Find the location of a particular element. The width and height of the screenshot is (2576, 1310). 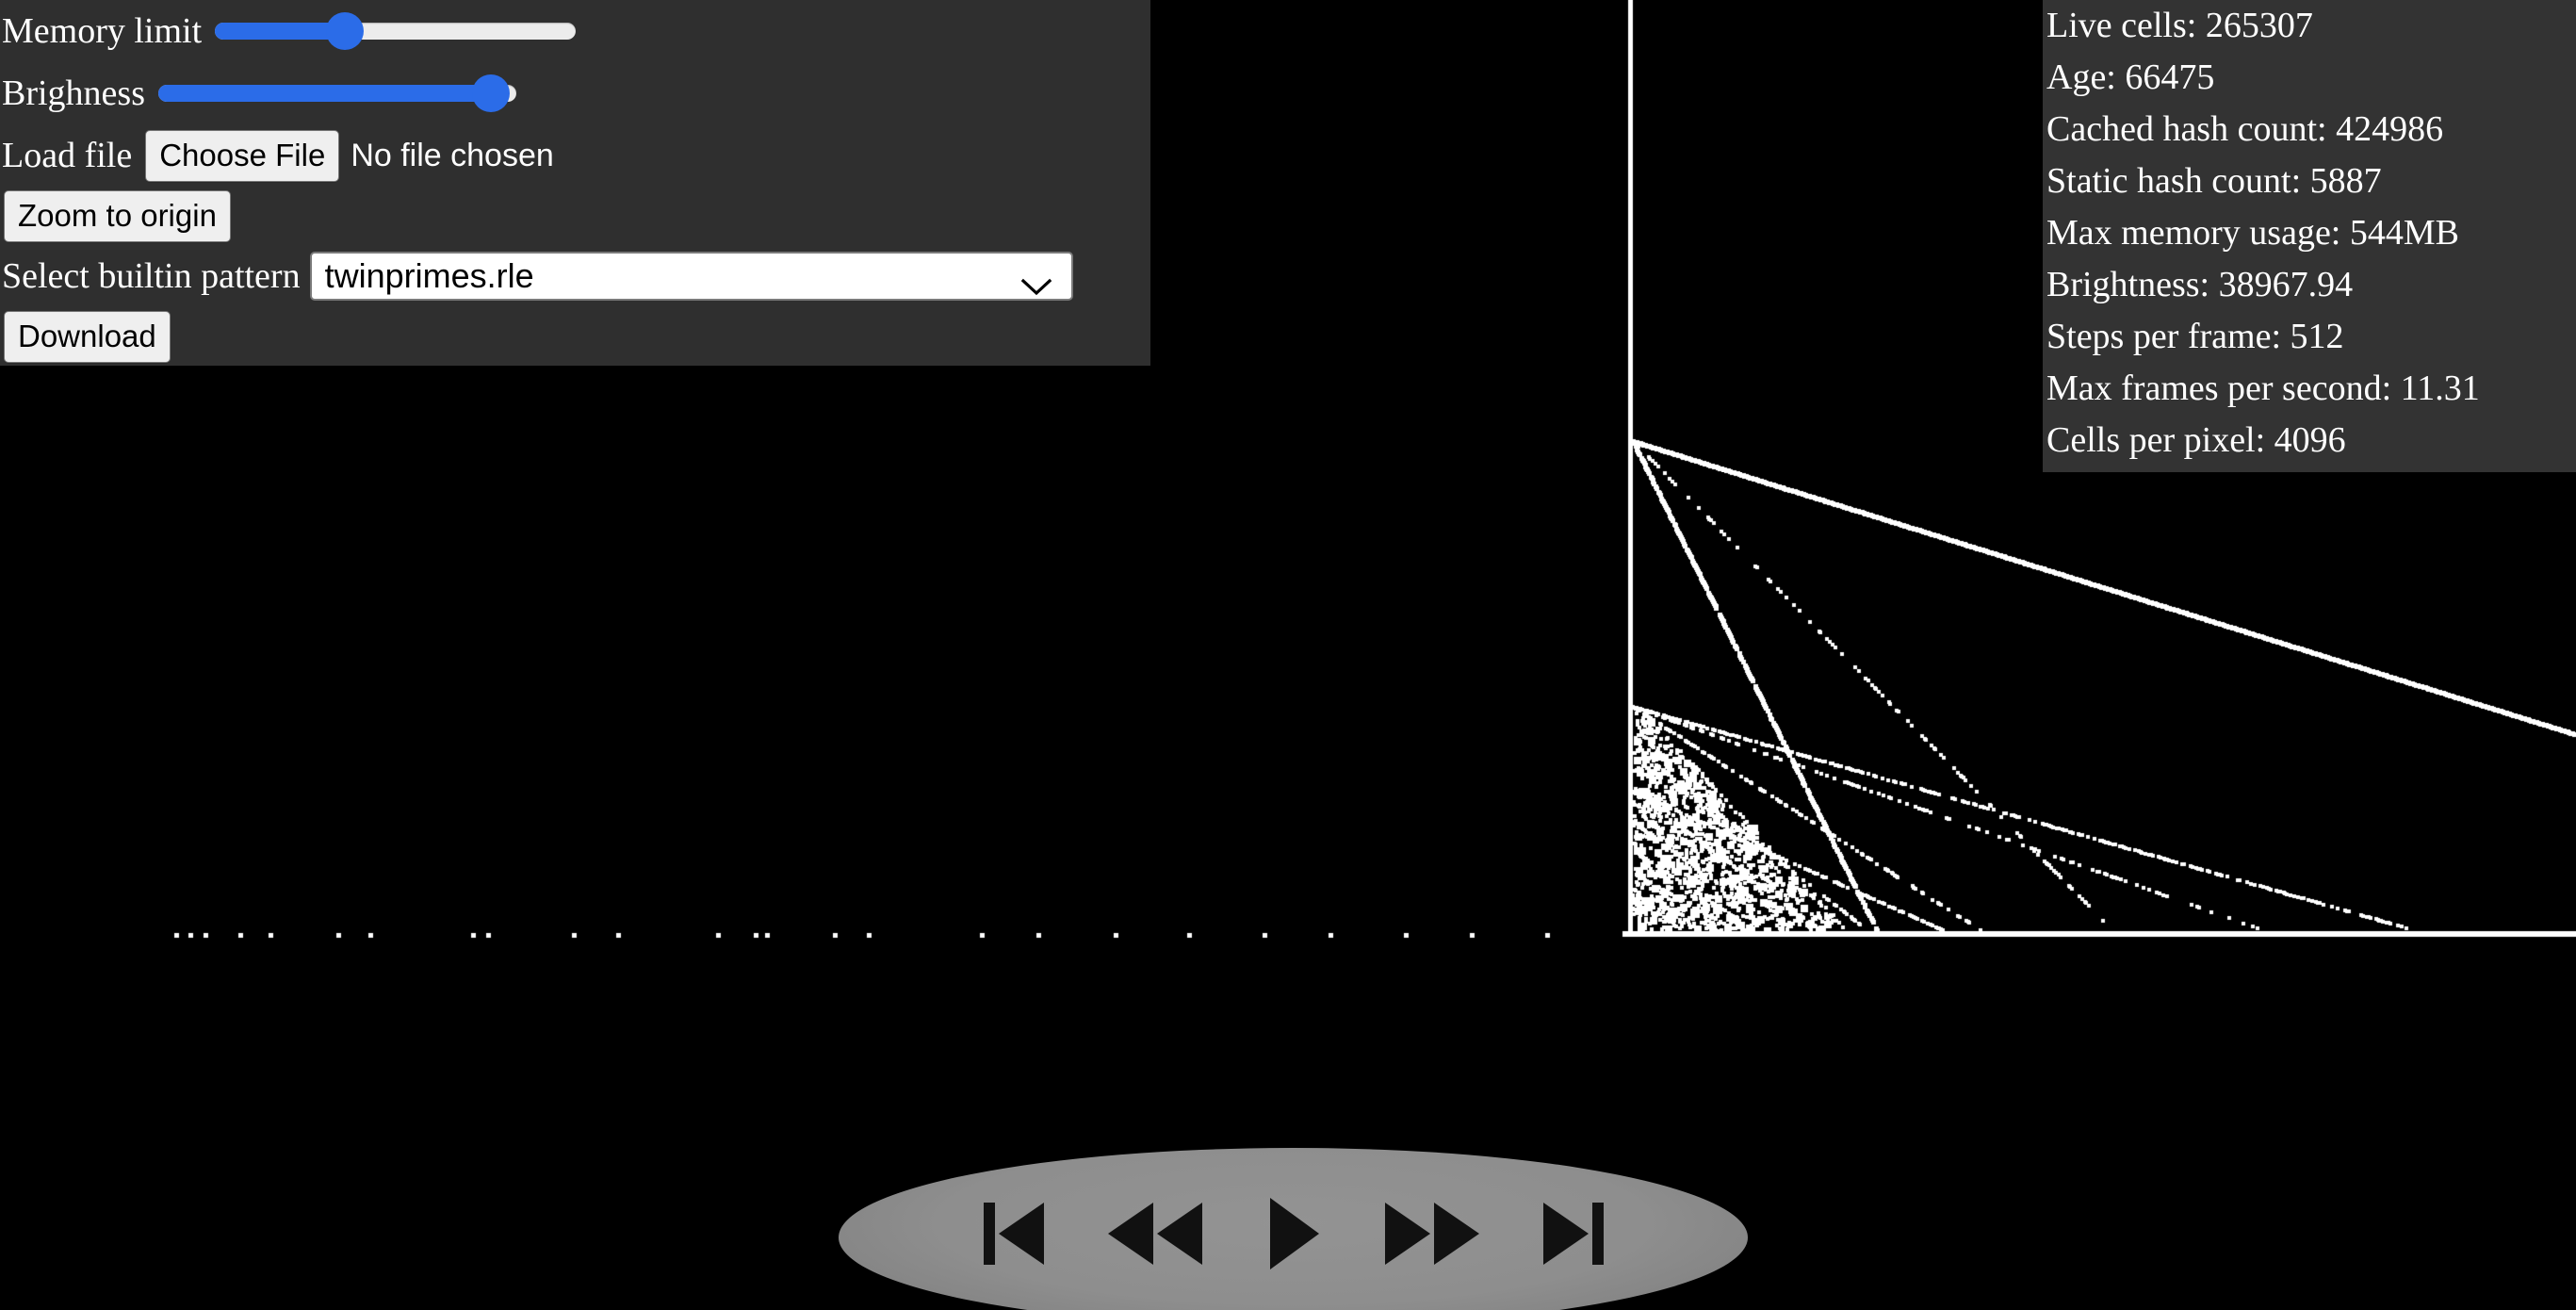

download-row: Download is located at coordinates (575, 336).